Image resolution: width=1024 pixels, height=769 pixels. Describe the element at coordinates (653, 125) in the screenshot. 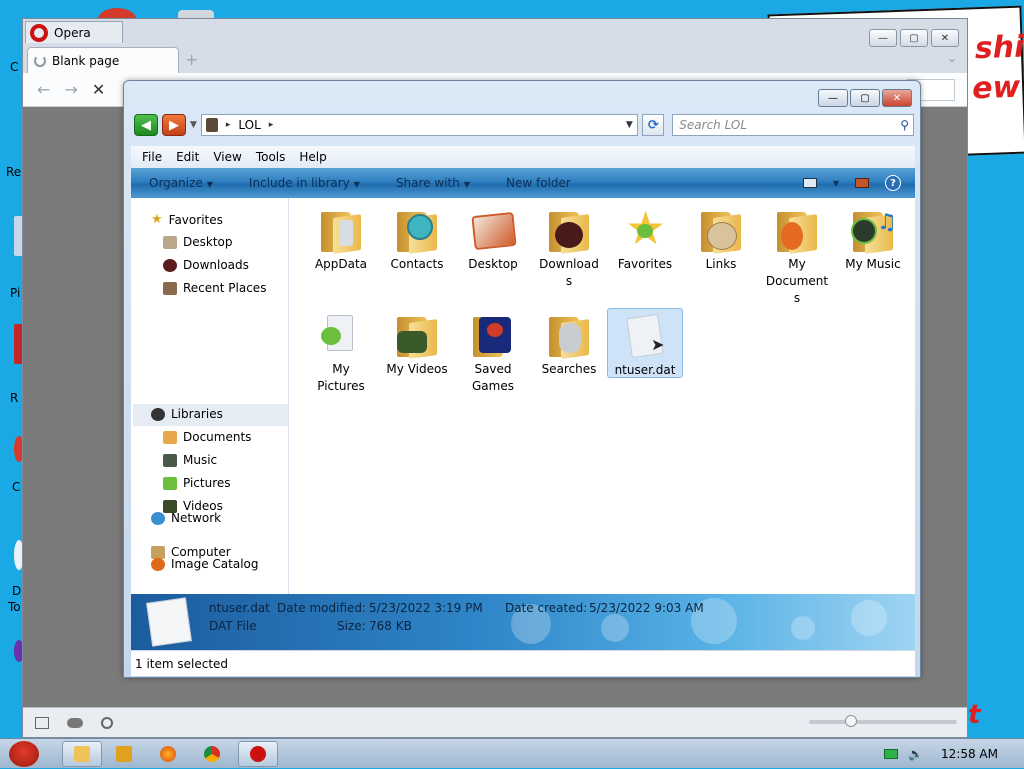

I see `refresh-button: ⟳` at that location.